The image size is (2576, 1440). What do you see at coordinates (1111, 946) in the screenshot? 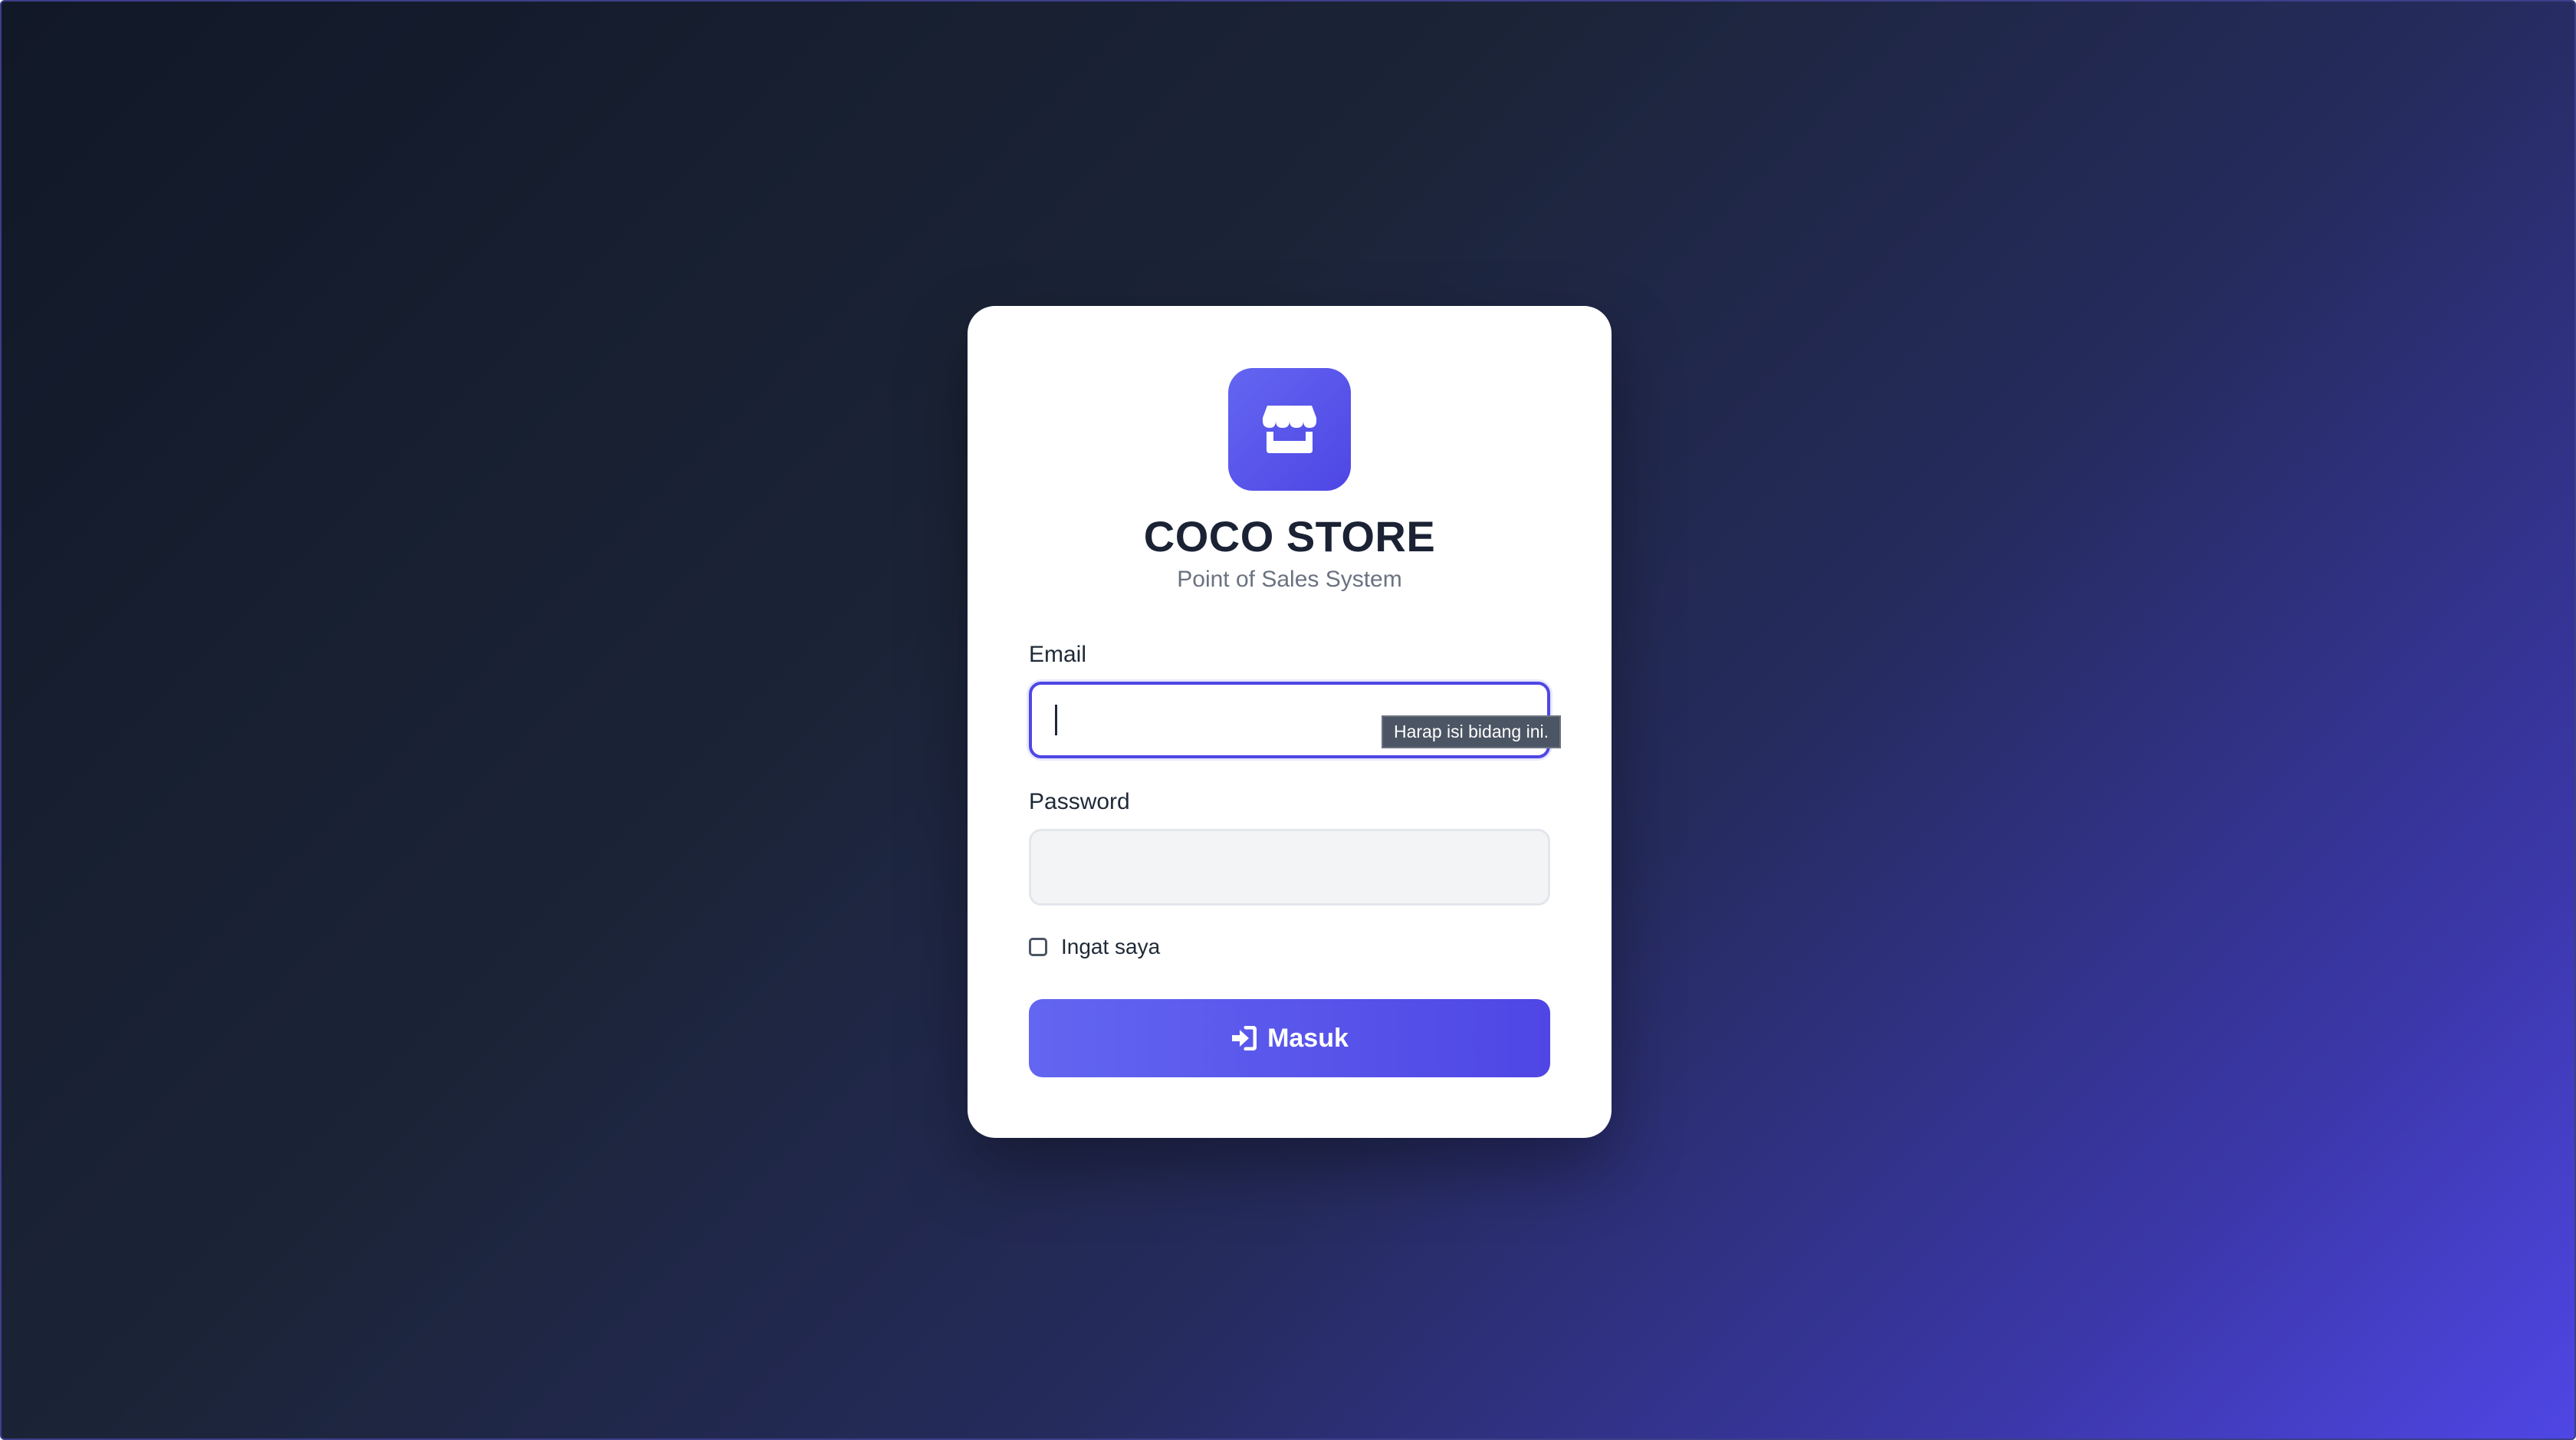
I see `remember-label: Ingat saya` at bounding box center [1111, 946].